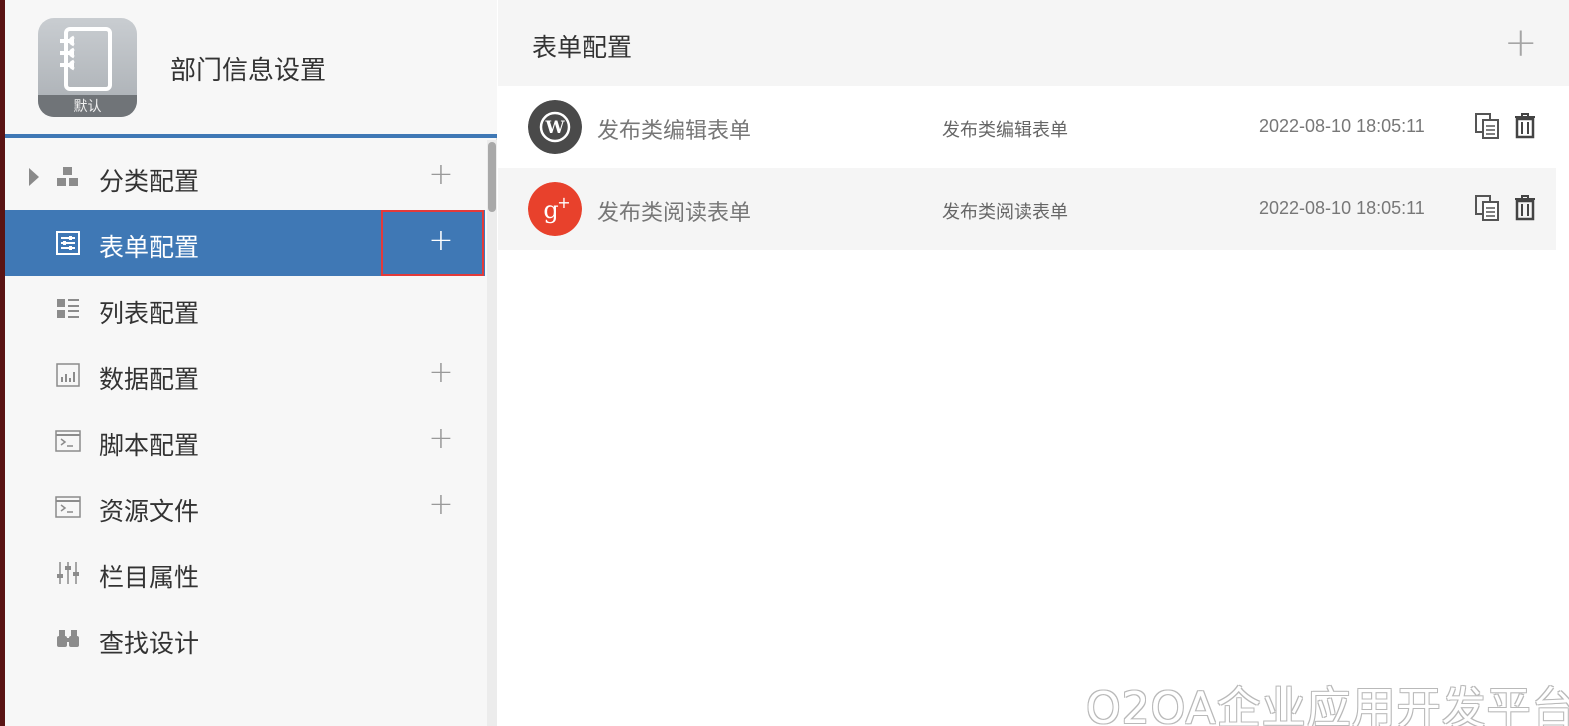  Describe the element at coordinates (68, 375) in the screenshot. I see `chart-icon` at that location.